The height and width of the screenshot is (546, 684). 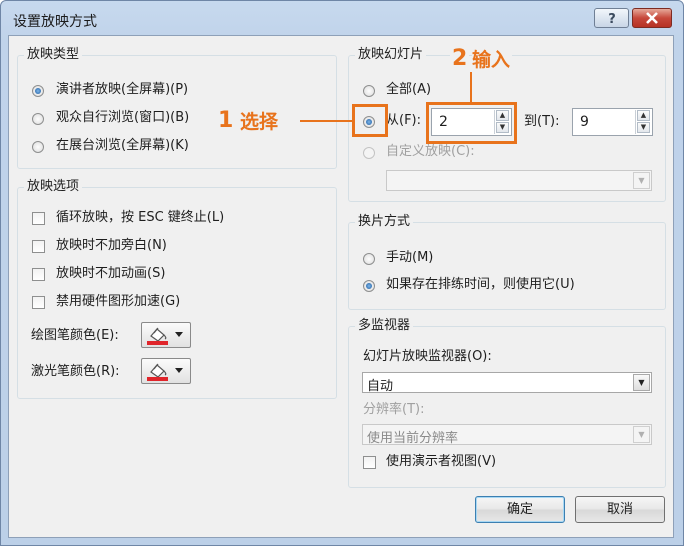 I want to click on radio-custom-show, so click(x=369, y=153).